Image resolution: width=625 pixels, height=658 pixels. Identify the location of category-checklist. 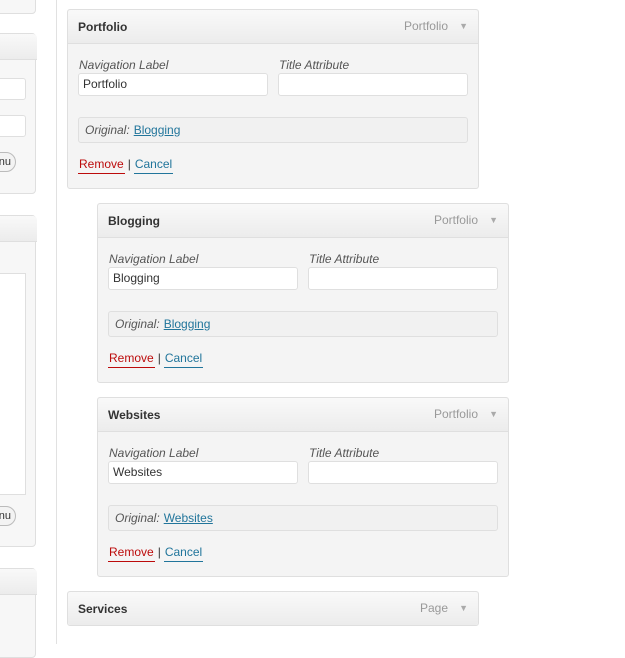
(13, 384).